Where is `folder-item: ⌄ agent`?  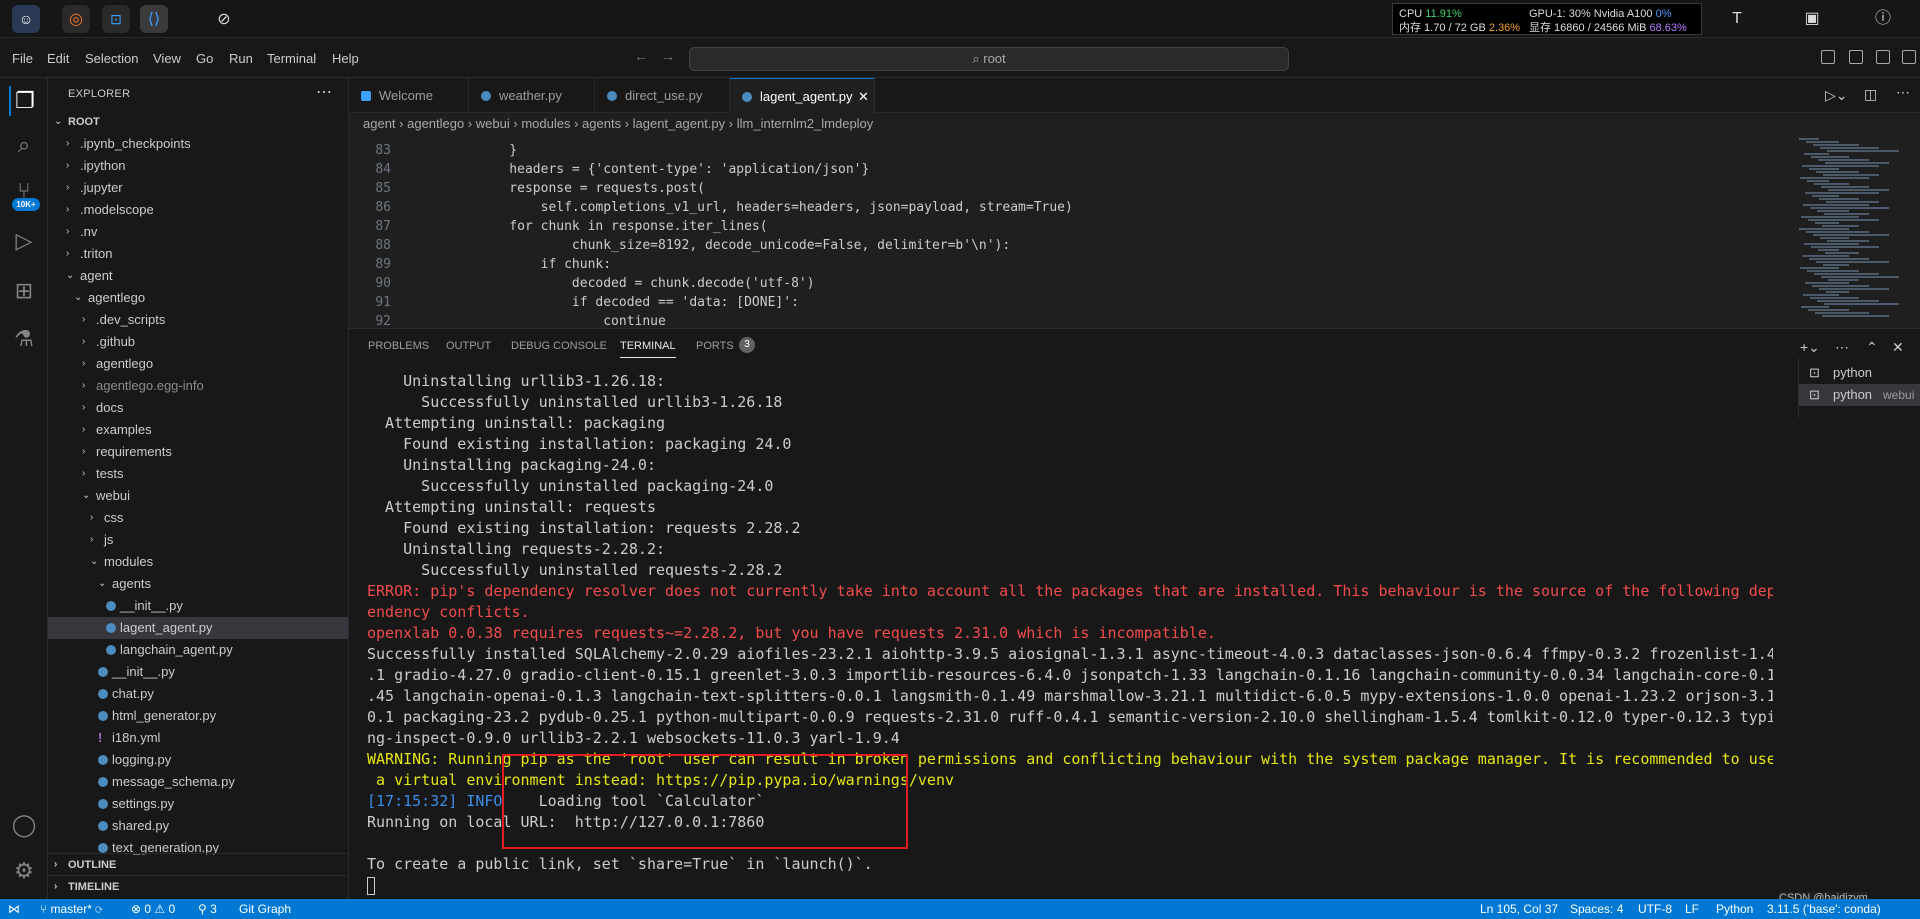 folder-item: ⌄ agent is located at coordinates (198, 276).